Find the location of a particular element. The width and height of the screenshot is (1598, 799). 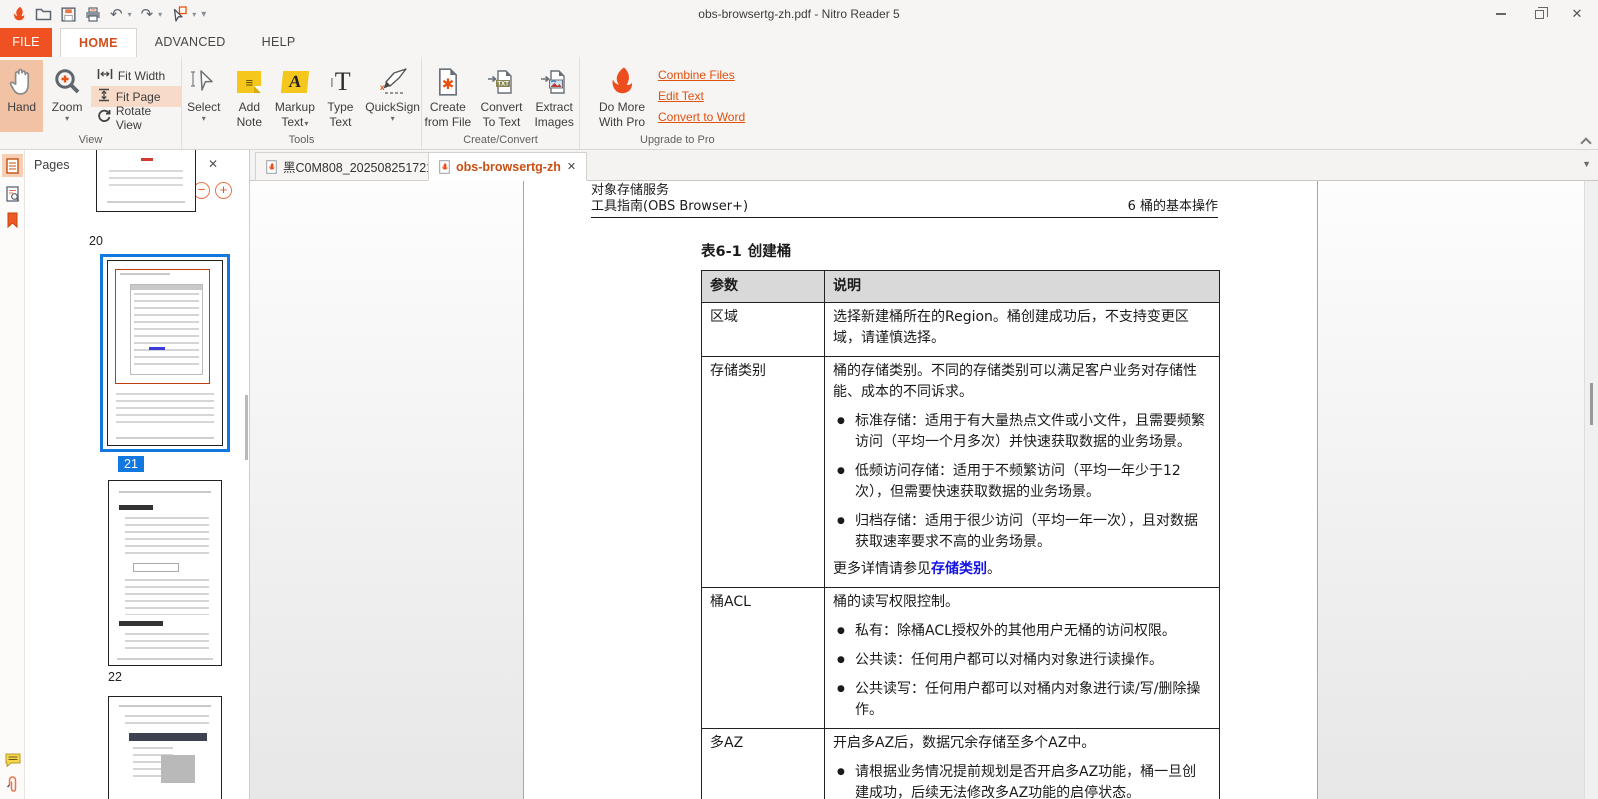

table-caption: 表6-1 创建桶 is located at coordinates (746, 252).